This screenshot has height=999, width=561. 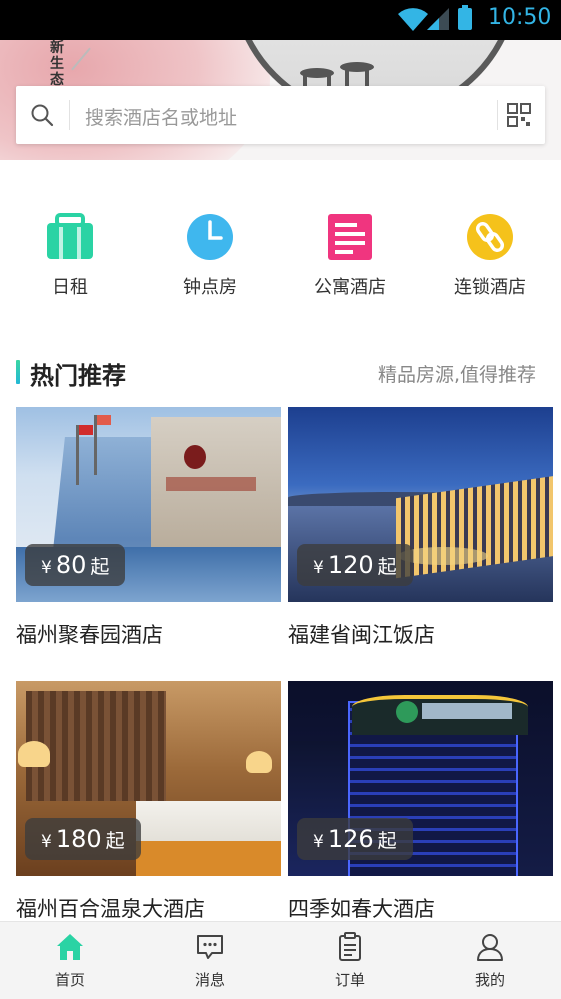 What do you see at coordinates (361, 909) in the screenshot?
I see `hotel-name: 四季如春大酒店` at bounding box center [361, 909].